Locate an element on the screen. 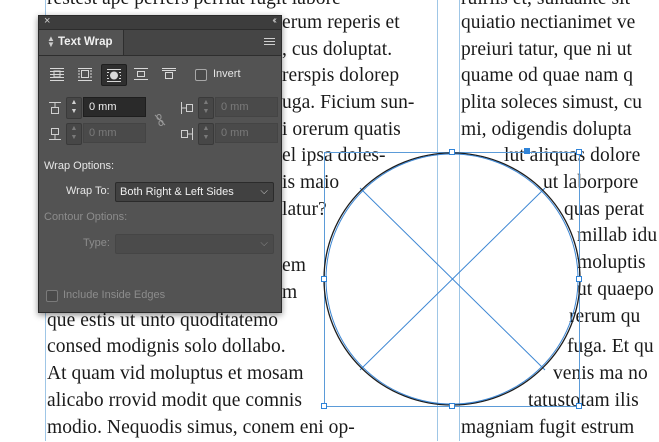 The image size is (659, 442). tab-text-wrap: ▲ ▼ Text Wrap is located at coordinates (81, 42).